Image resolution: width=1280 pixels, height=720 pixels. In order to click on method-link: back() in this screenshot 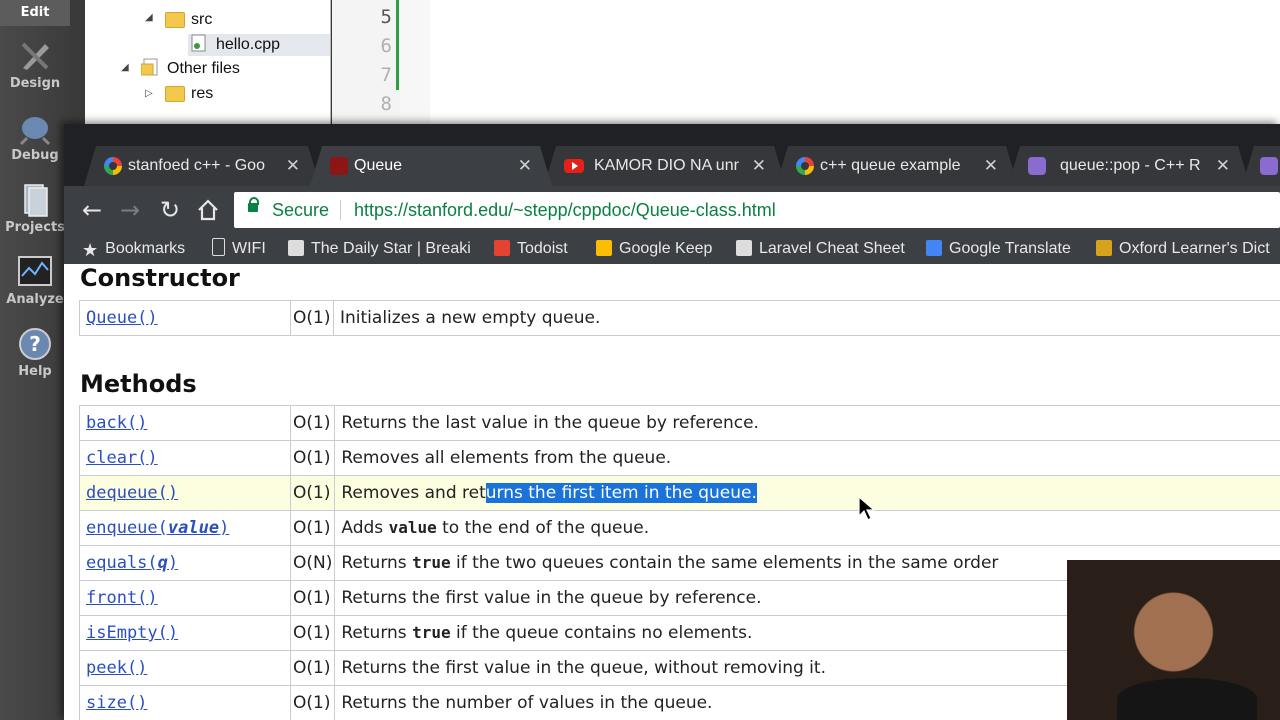, I will do `click(116, 423)`.